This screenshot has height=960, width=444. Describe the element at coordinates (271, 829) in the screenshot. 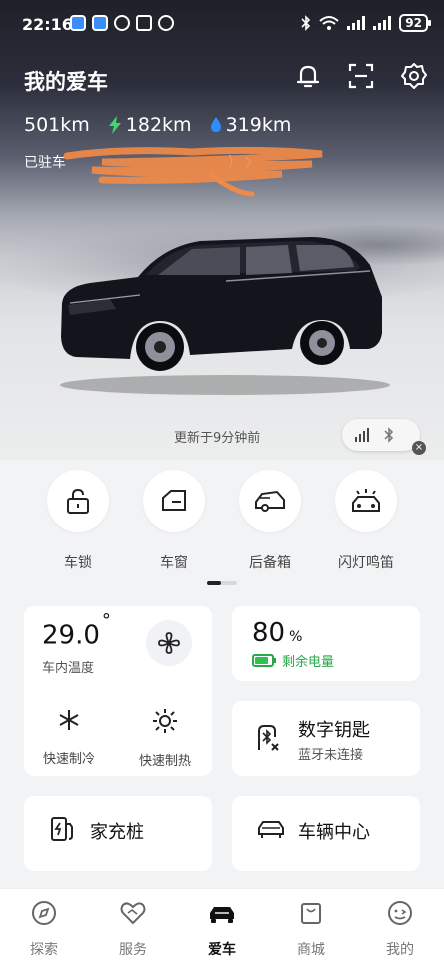

I see `vehicle-center-icon` at that location.